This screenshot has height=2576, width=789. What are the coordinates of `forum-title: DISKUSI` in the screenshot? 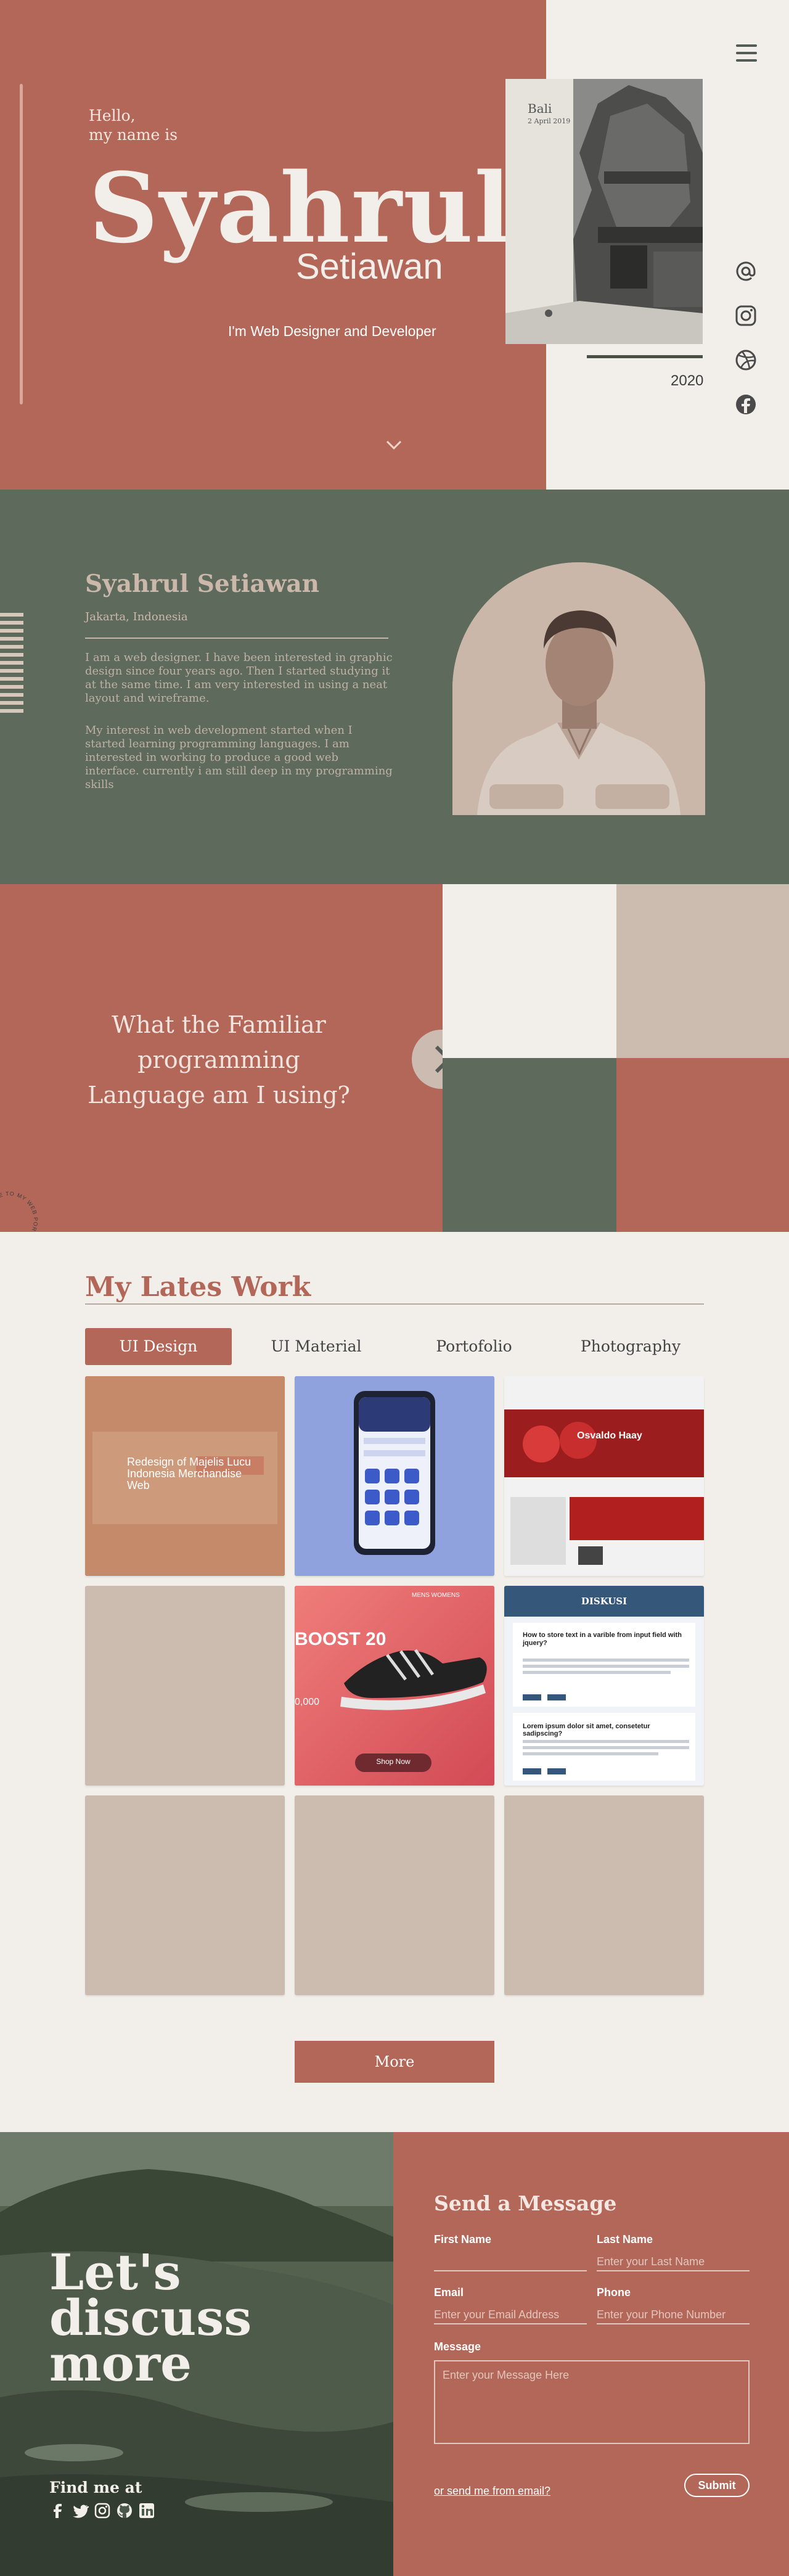 It's located at (604, 1602).